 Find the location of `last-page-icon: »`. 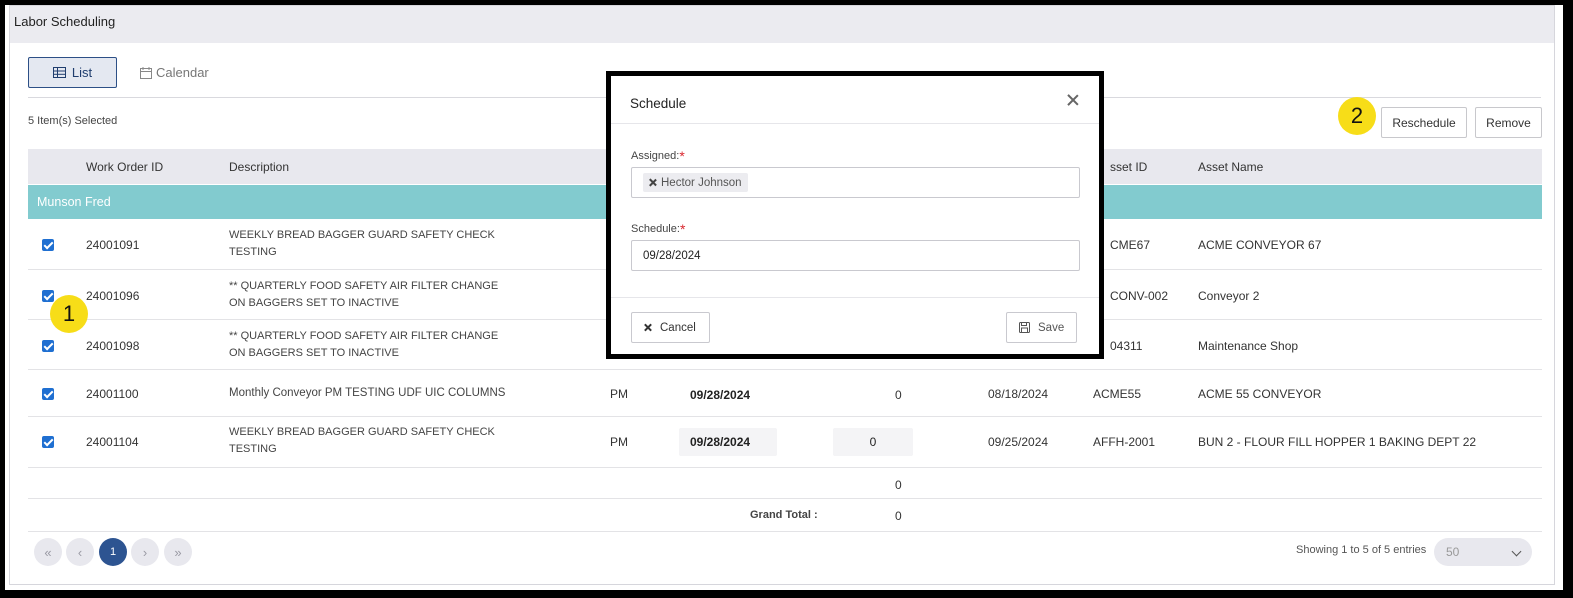

last-page-icon: » is located at coordinates (178, 552).